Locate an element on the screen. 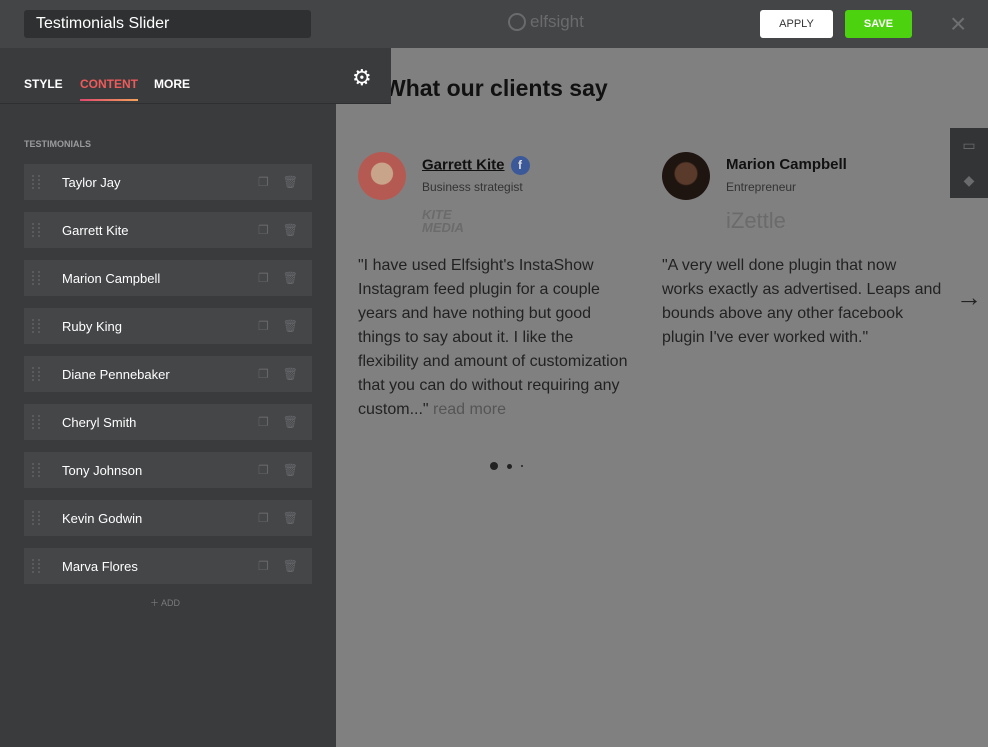  item-label: Cheryl Smith is located at coordinates (99, 422).